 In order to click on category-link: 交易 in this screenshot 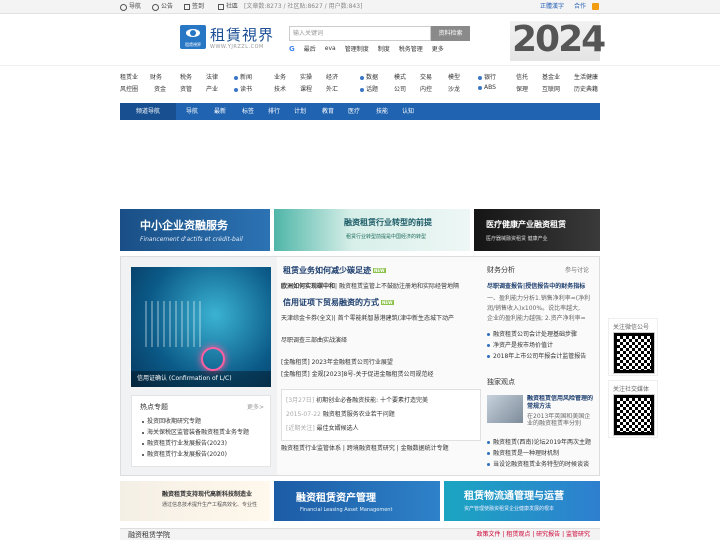, I will do `click(426, 76)`.